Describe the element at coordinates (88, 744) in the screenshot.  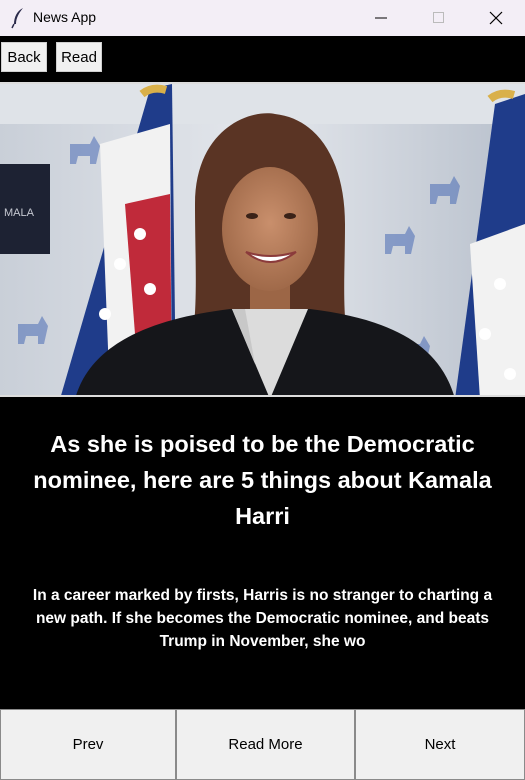
I see `prev-button: Prev` at that location.